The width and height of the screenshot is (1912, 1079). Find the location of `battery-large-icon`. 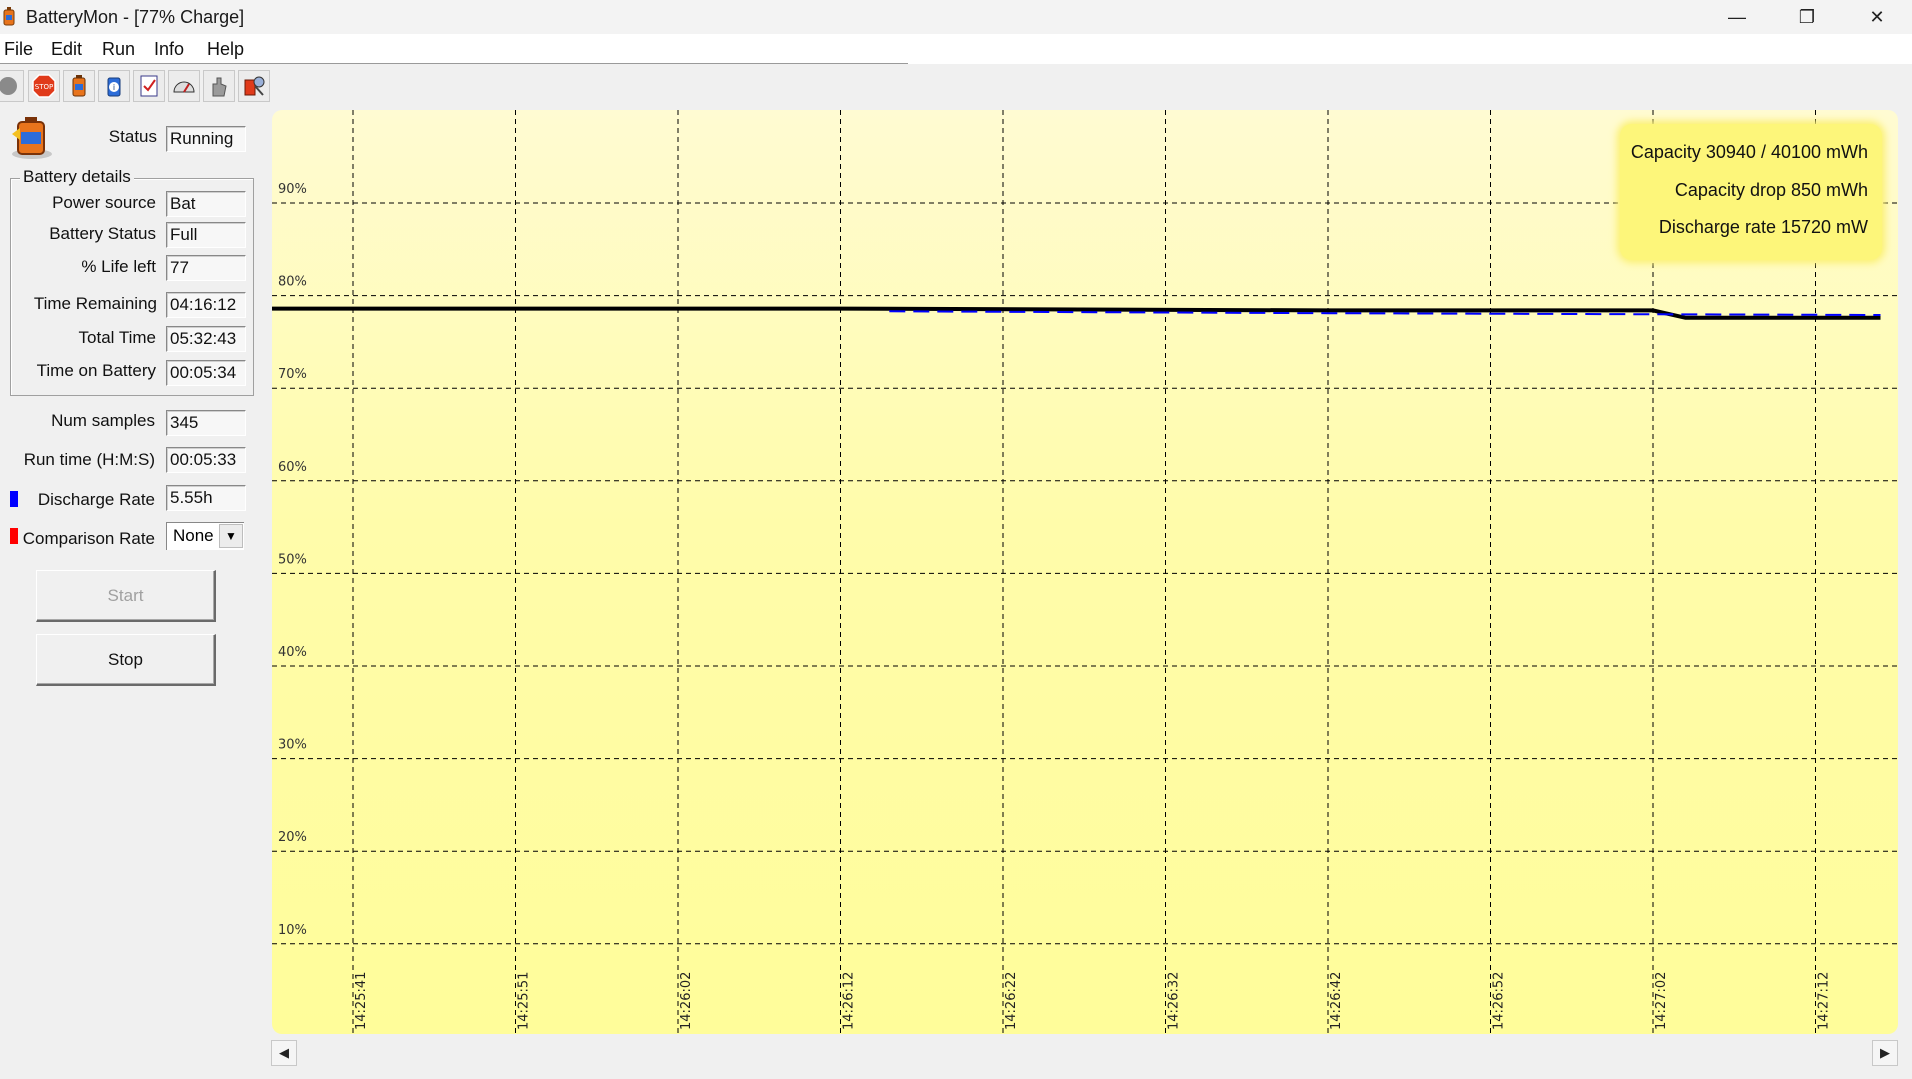

battery-large-icon is located at coordinates (32, 138).